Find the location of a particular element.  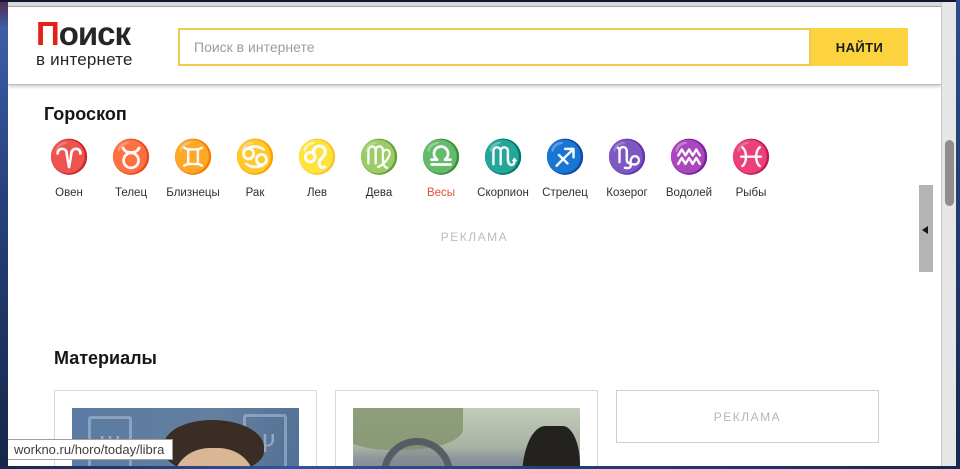

zodiac-virgo-icon: ♍ is located at coordinates (379, 156).